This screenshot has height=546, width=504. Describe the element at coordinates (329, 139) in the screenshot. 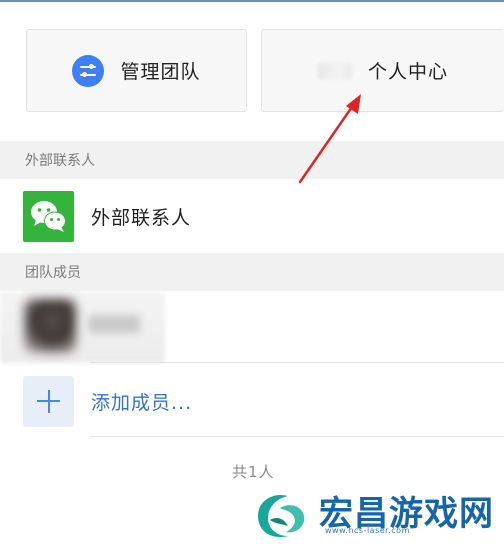

I see `red-arrow-icon` at that location.